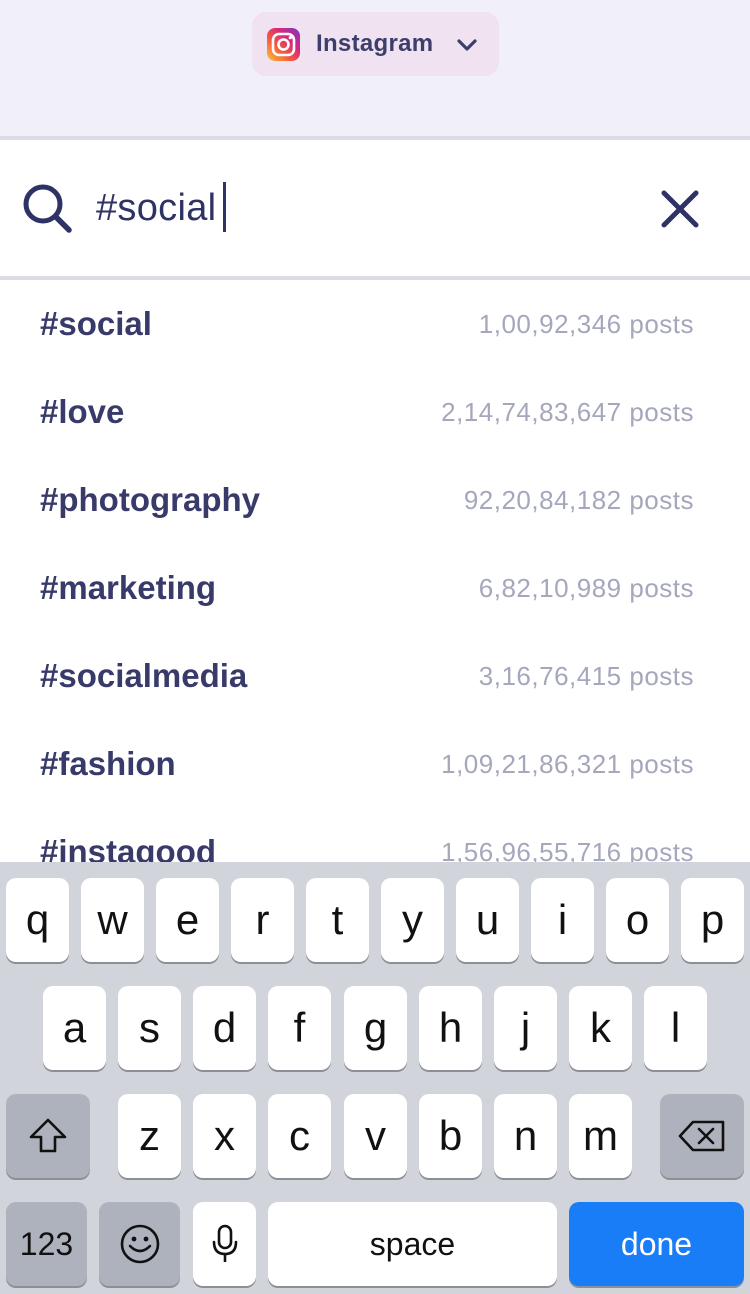 The height and width of the screenshot is (1294, 750). I want to click on key-m: m, so click(600, 1136).